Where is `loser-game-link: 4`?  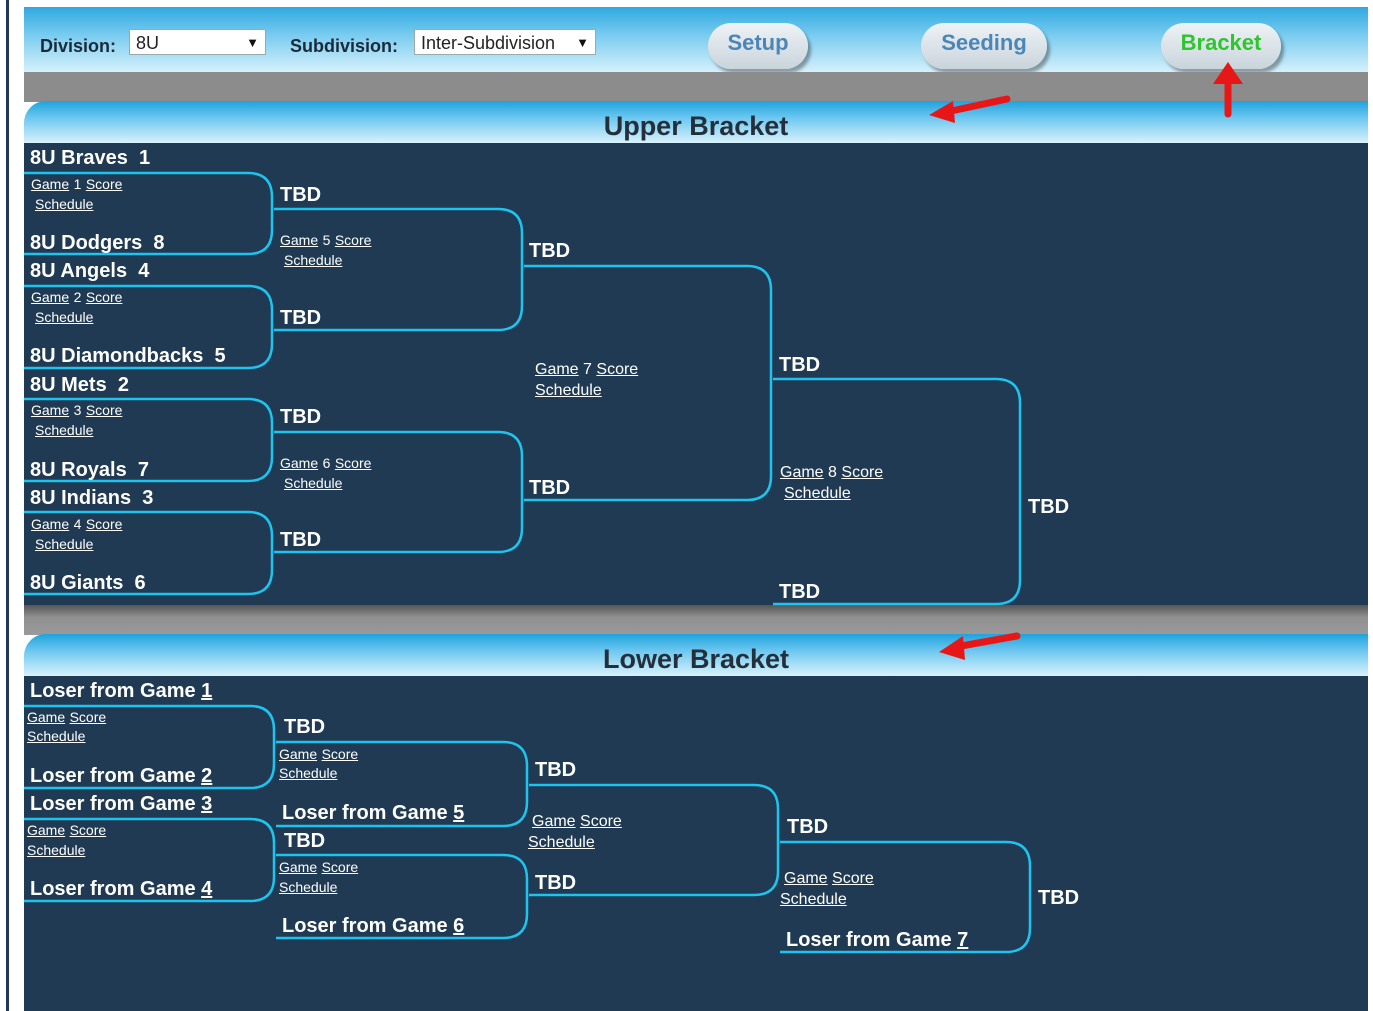
loser-game-link: 4 is located at coordinates (206, 889).